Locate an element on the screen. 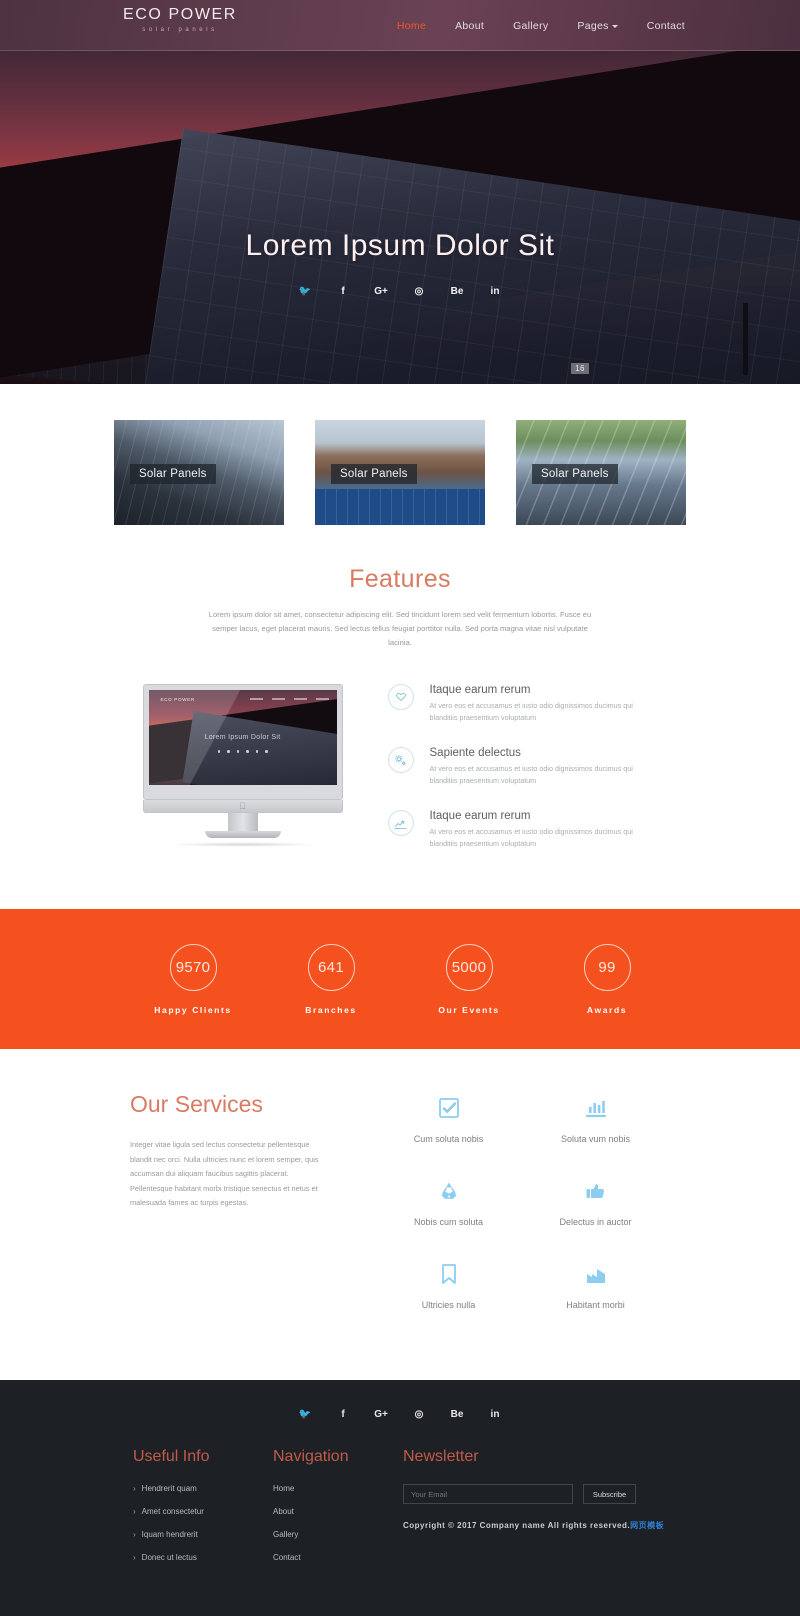 This screenshot has width=800, height=1616. newsletter-form: Subscribe is located at coordinates (553, 1494).